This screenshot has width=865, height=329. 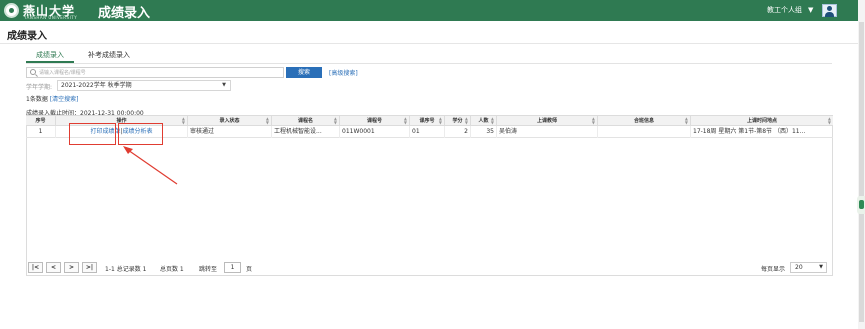 I want to click on cell-credit: 2, so click(x=458, y=132).